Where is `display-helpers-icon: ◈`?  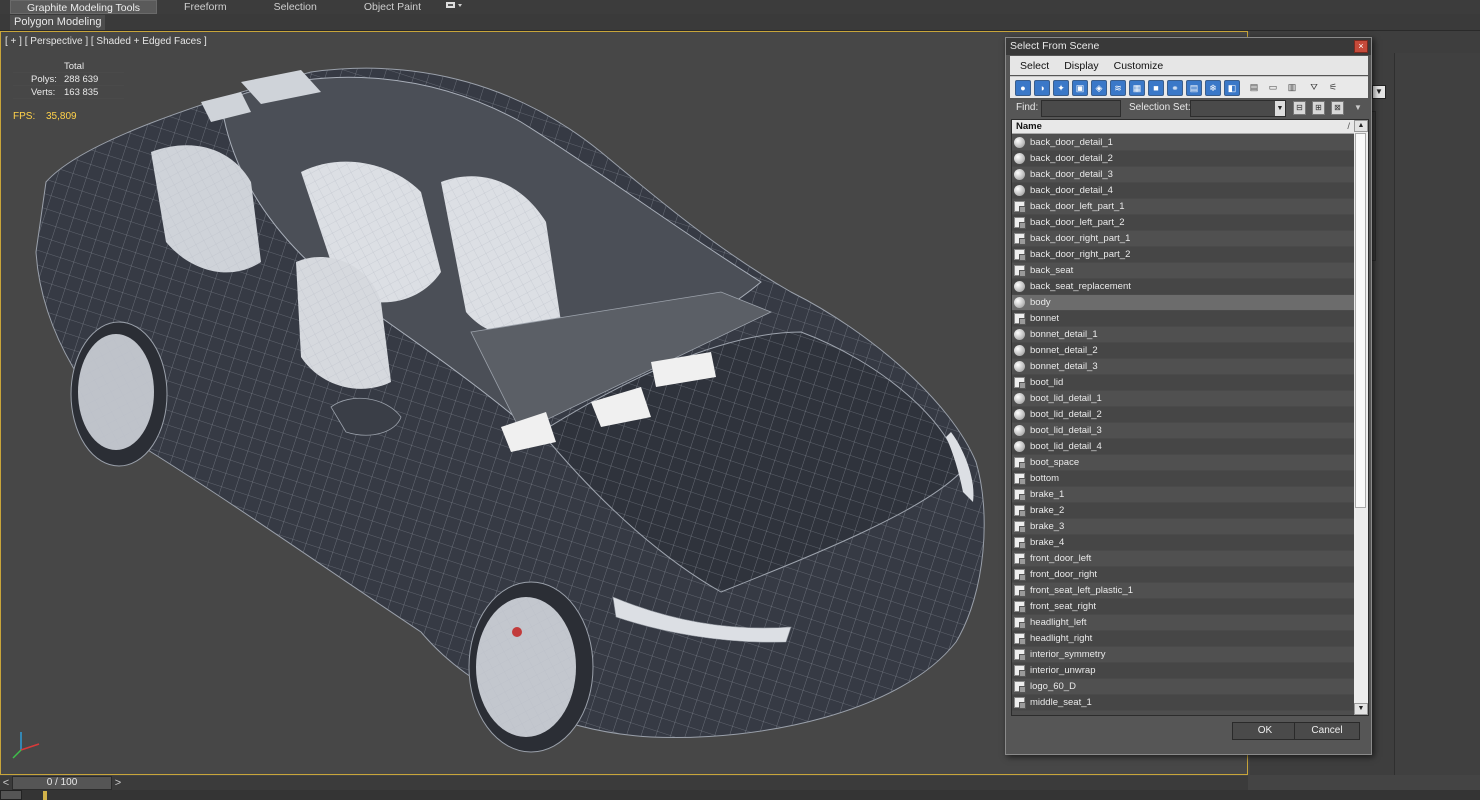 display-helpers-icon: ◈ is located at coordinates (1099, 88).